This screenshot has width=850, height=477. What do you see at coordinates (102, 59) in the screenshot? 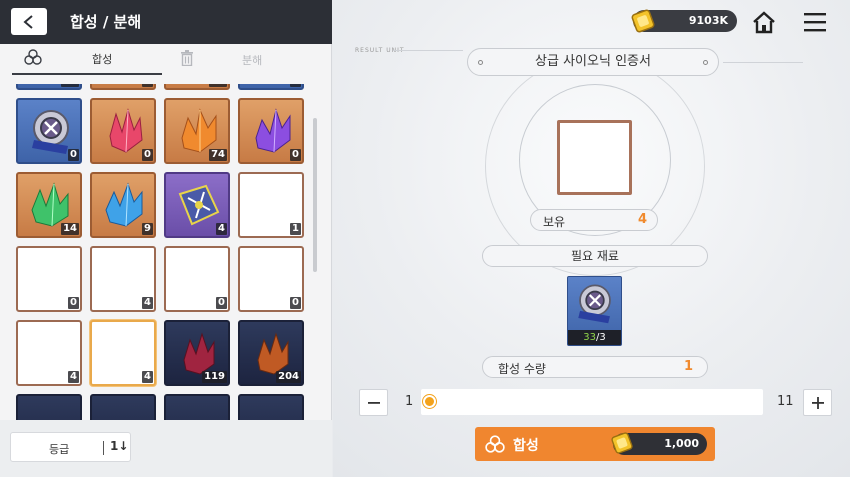
I see `tab-synthesize-label: 합성` at bounding box center [102, 59].